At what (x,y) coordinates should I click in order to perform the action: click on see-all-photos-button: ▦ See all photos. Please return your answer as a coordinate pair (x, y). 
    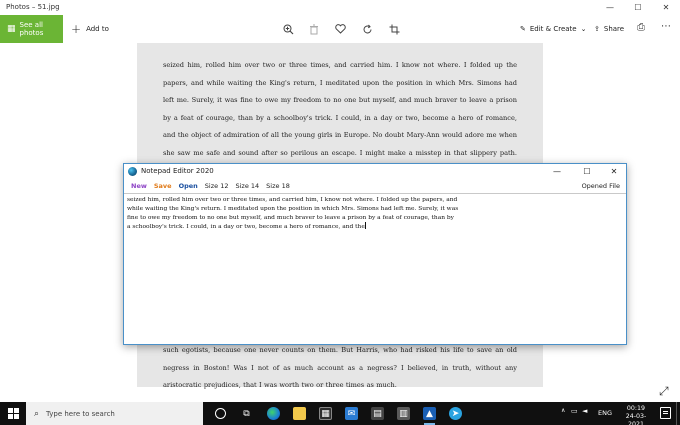
    Looking at the image, I should click on (31, 29).